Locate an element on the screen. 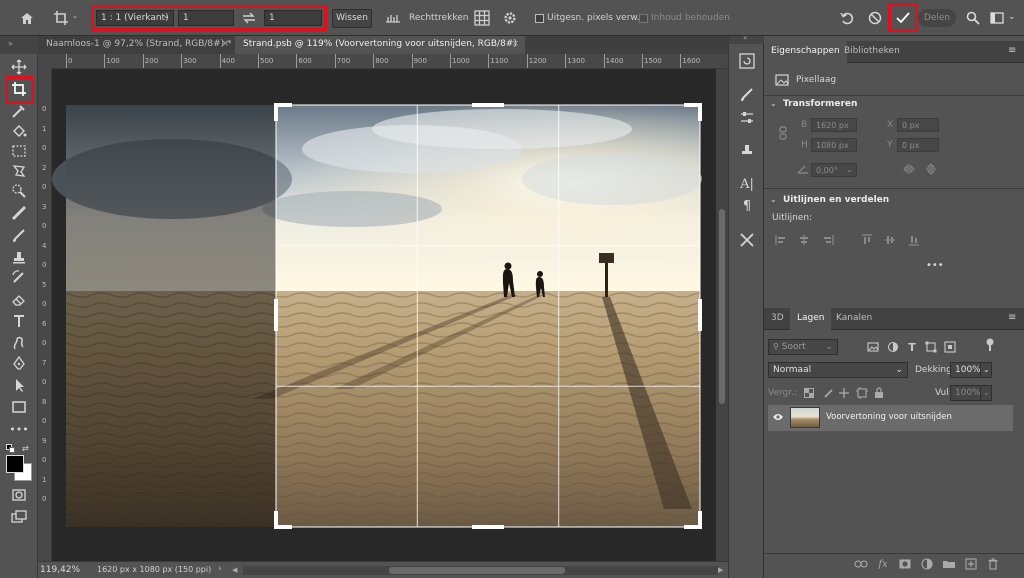 Image resolution: width=1024 pixels, height=578 pixels. content-aware-checkbox is located at coordinates (643, 18).